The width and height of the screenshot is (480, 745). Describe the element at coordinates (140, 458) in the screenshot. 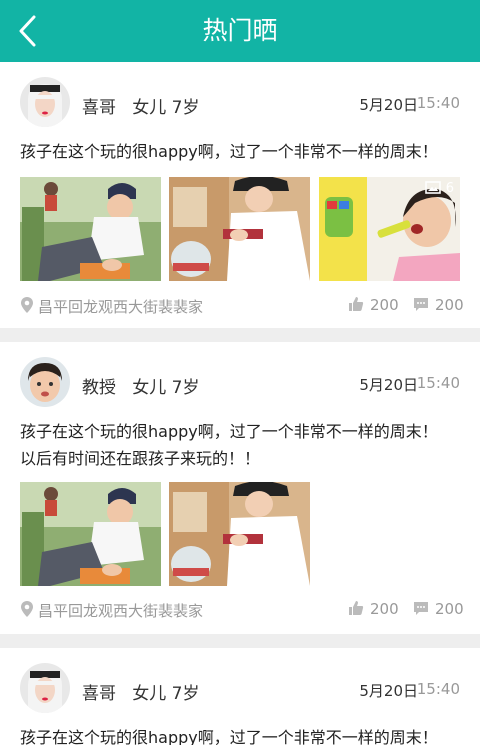

I see `post-text-line: 以后有时间还在跟孩子来玩的！！` at that location.